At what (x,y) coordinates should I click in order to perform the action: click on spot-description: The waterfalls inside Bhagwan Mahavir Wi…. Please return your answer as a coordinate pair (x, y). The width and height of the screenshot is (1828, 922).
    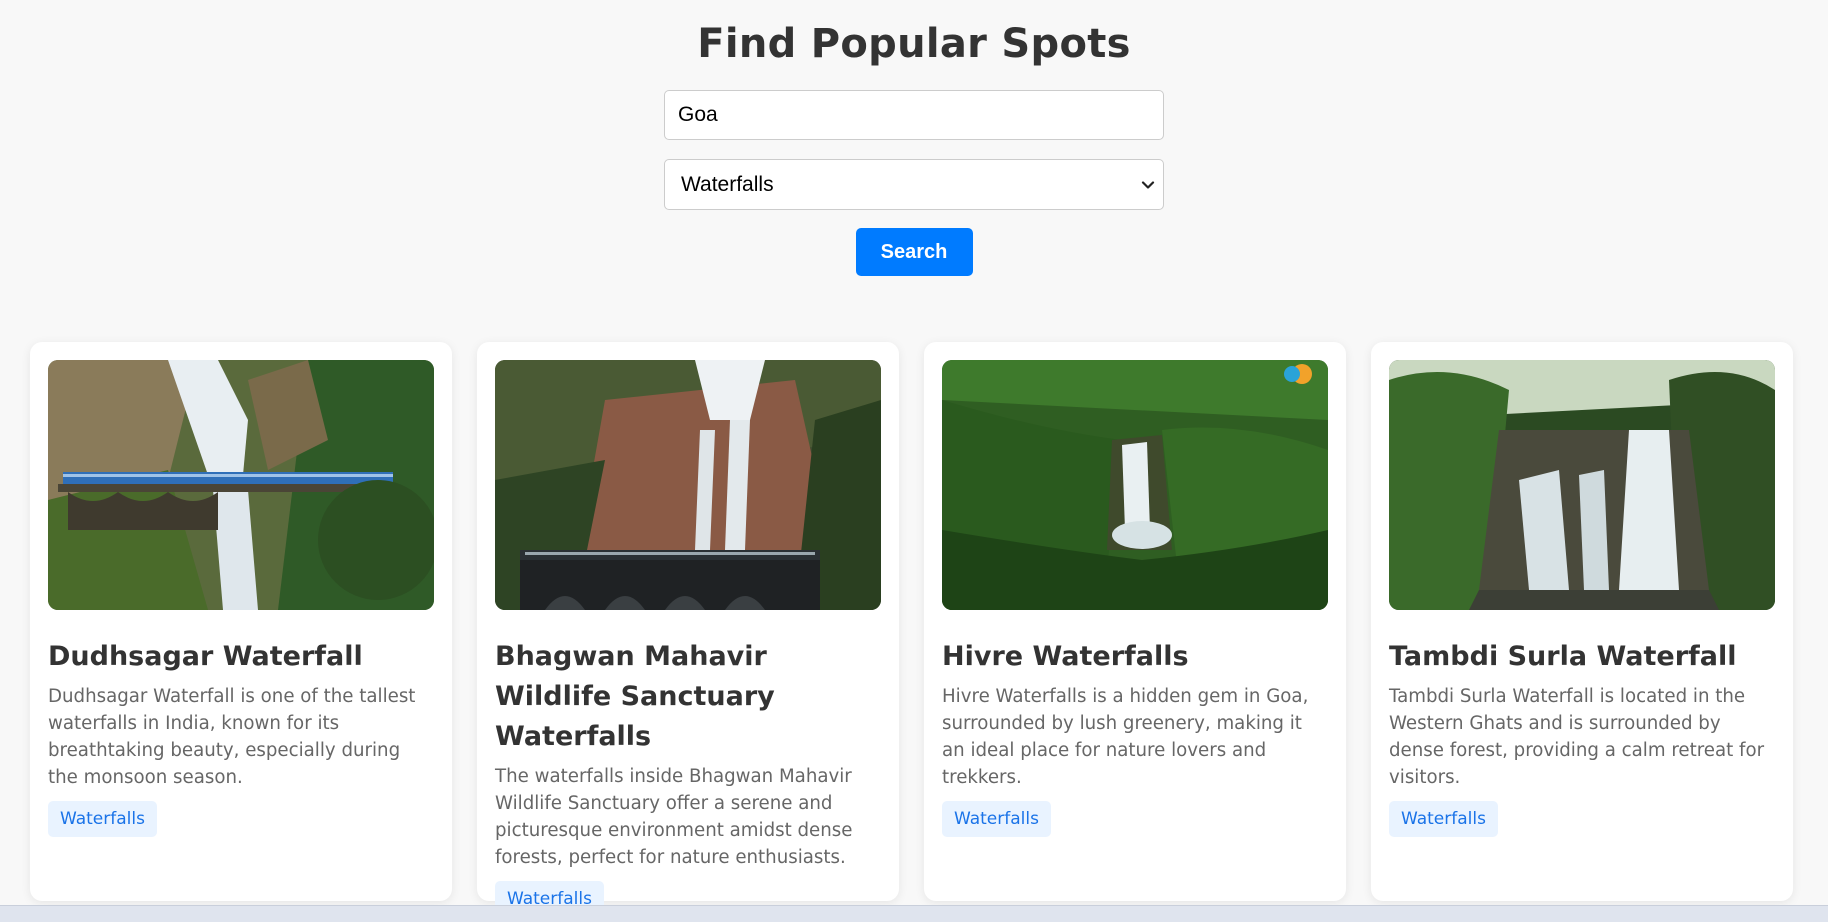
    Looking at the image, I should click on (674, 817).